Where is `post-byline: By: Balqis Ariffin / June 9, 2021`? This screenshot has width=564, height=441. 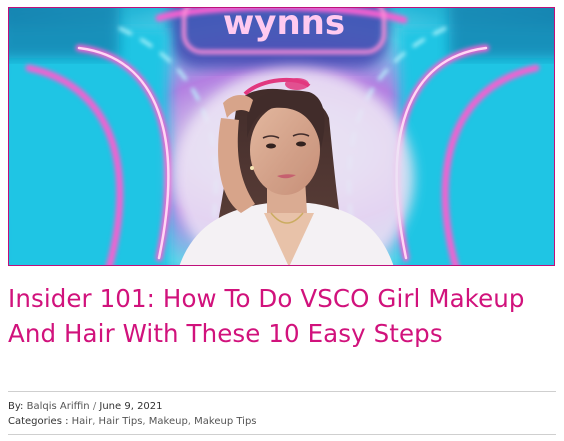 post-byline: By: Balqis Ariffin / June 9, 2021 is located at coordinates (85, 406).